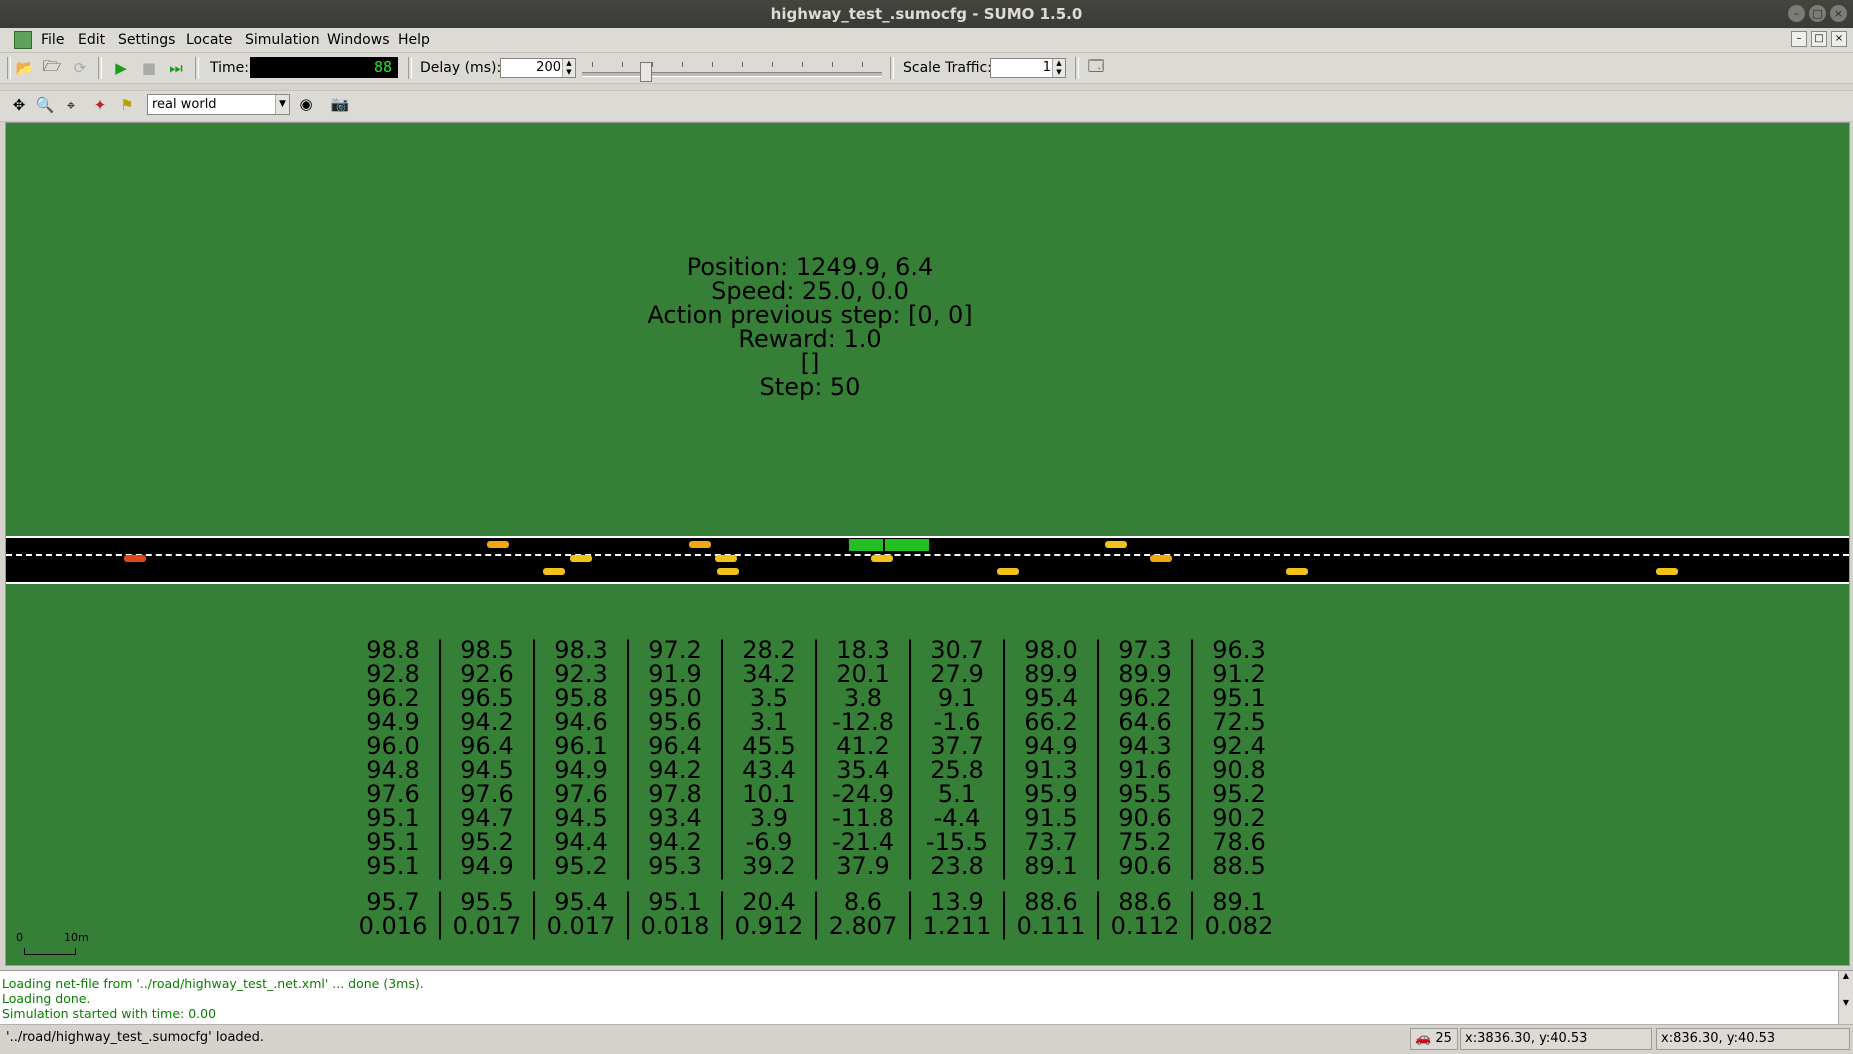 The height and width of the screenshot is (1054, 1853). What do you see at coordinates (306, 104) in the screenshot?
I see `color-wheel-icon: ◉` at bounding box center [306, 104].